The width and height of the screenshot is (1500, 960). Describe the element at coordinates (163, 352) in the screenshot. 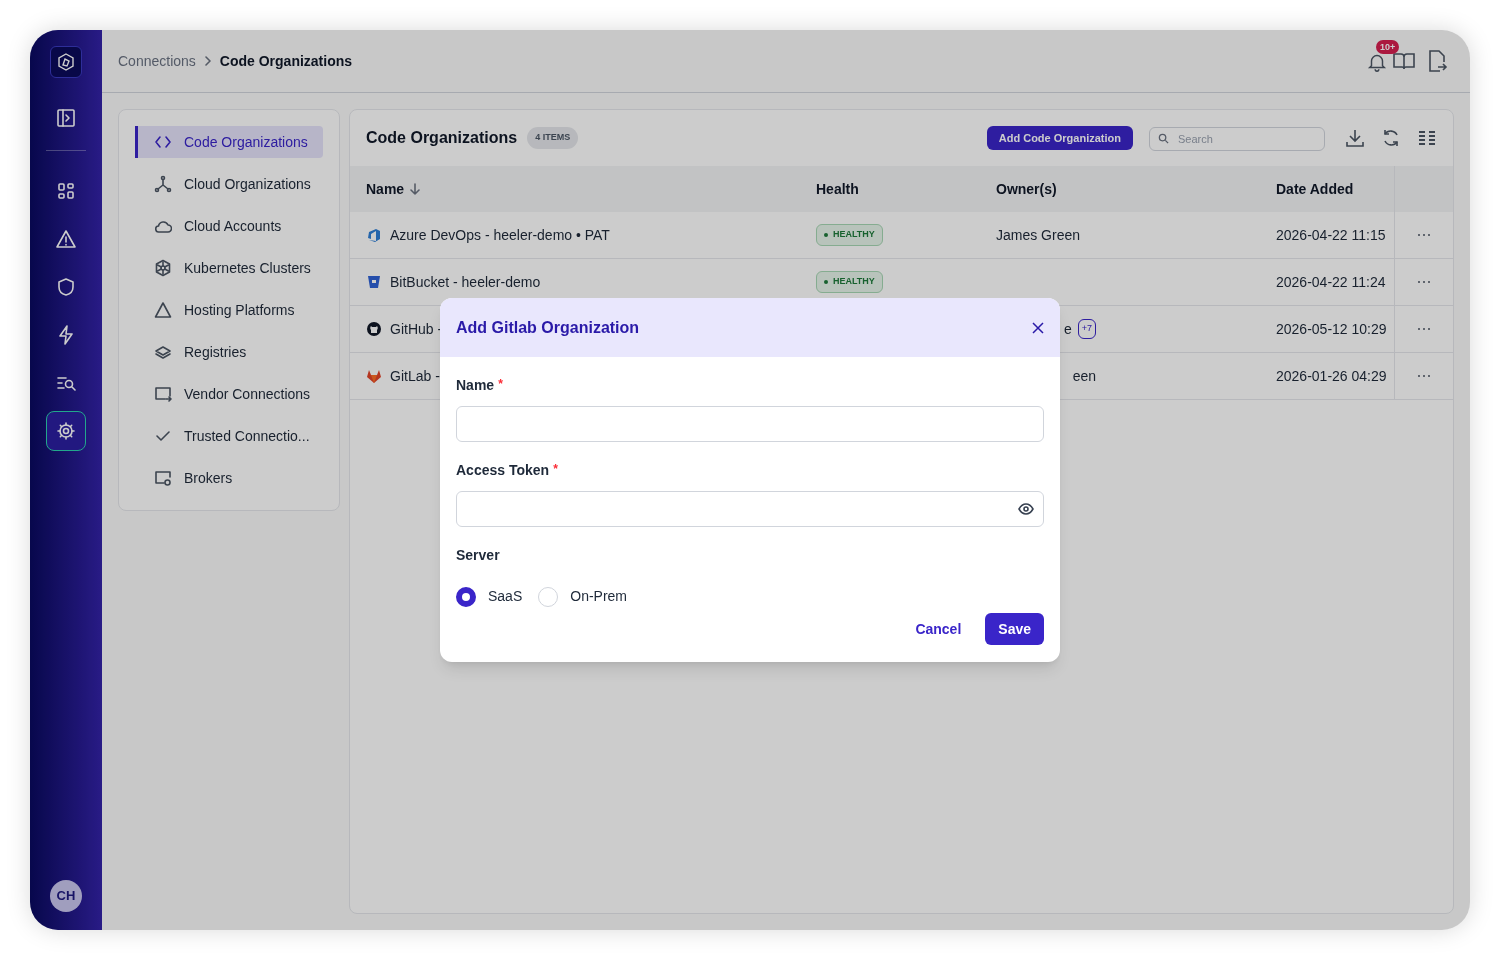

I see `layers-icon` at that location.